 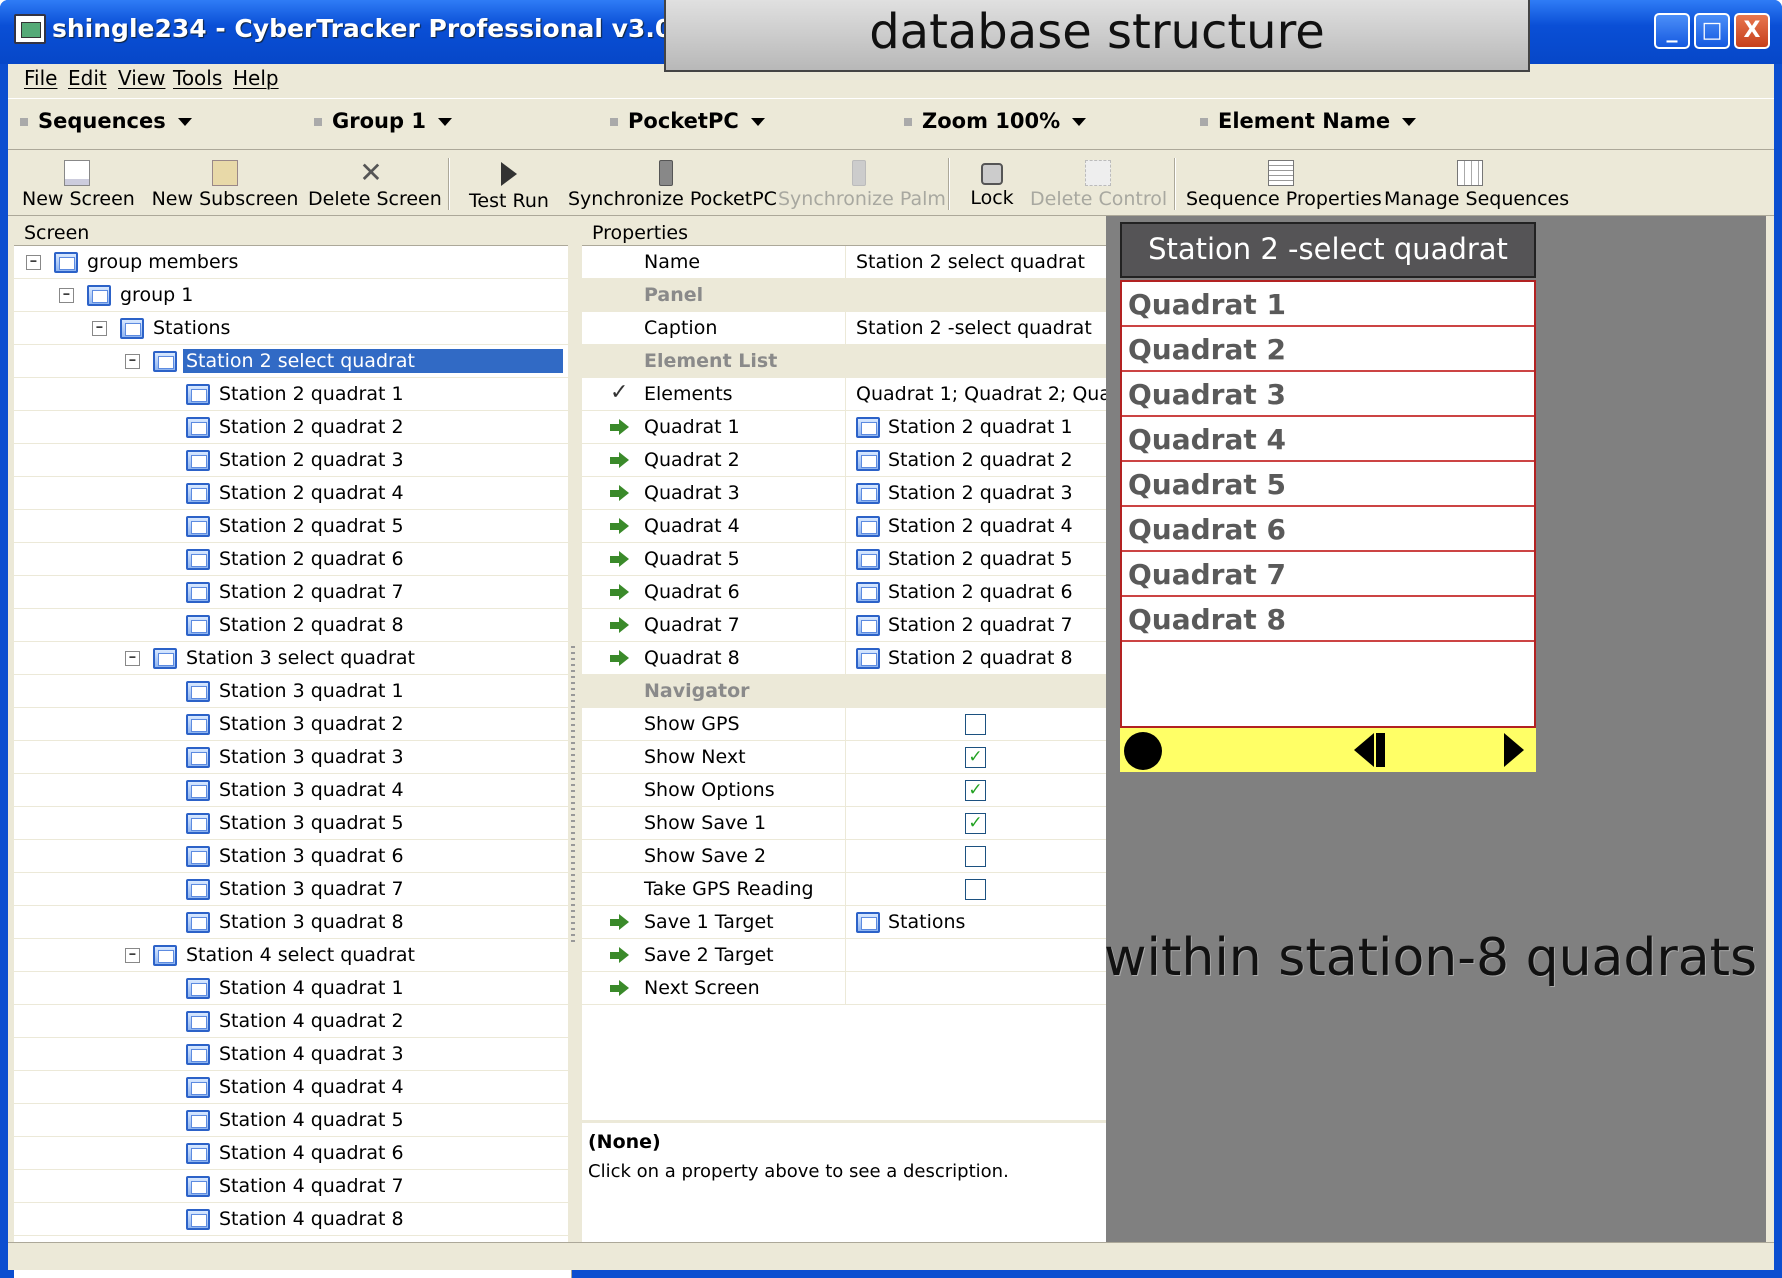 What do you see at coordinates (976, 559) in the screenshot?
I see `property-value-cell: Station 2 quadrat 5` at bounding box center [976, 559].